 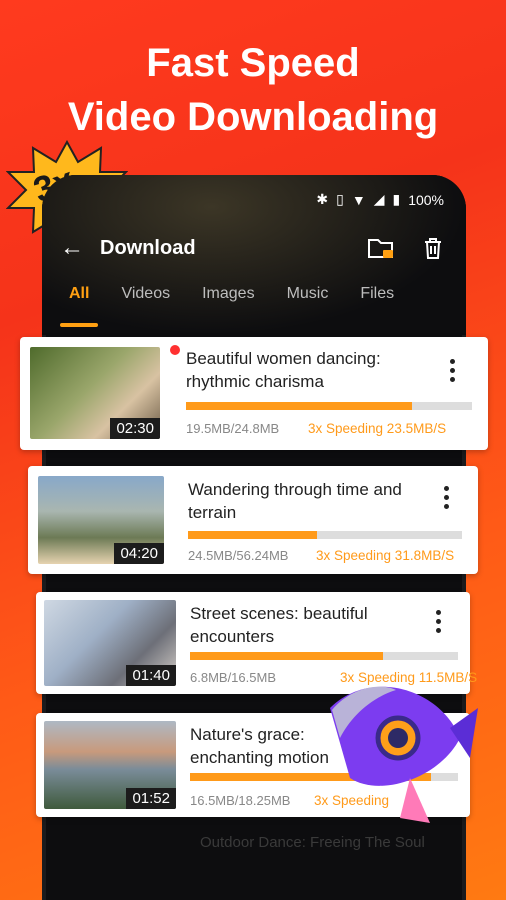 I want to click on bluetooth-icon: ✱, so click(x=322, y=199).